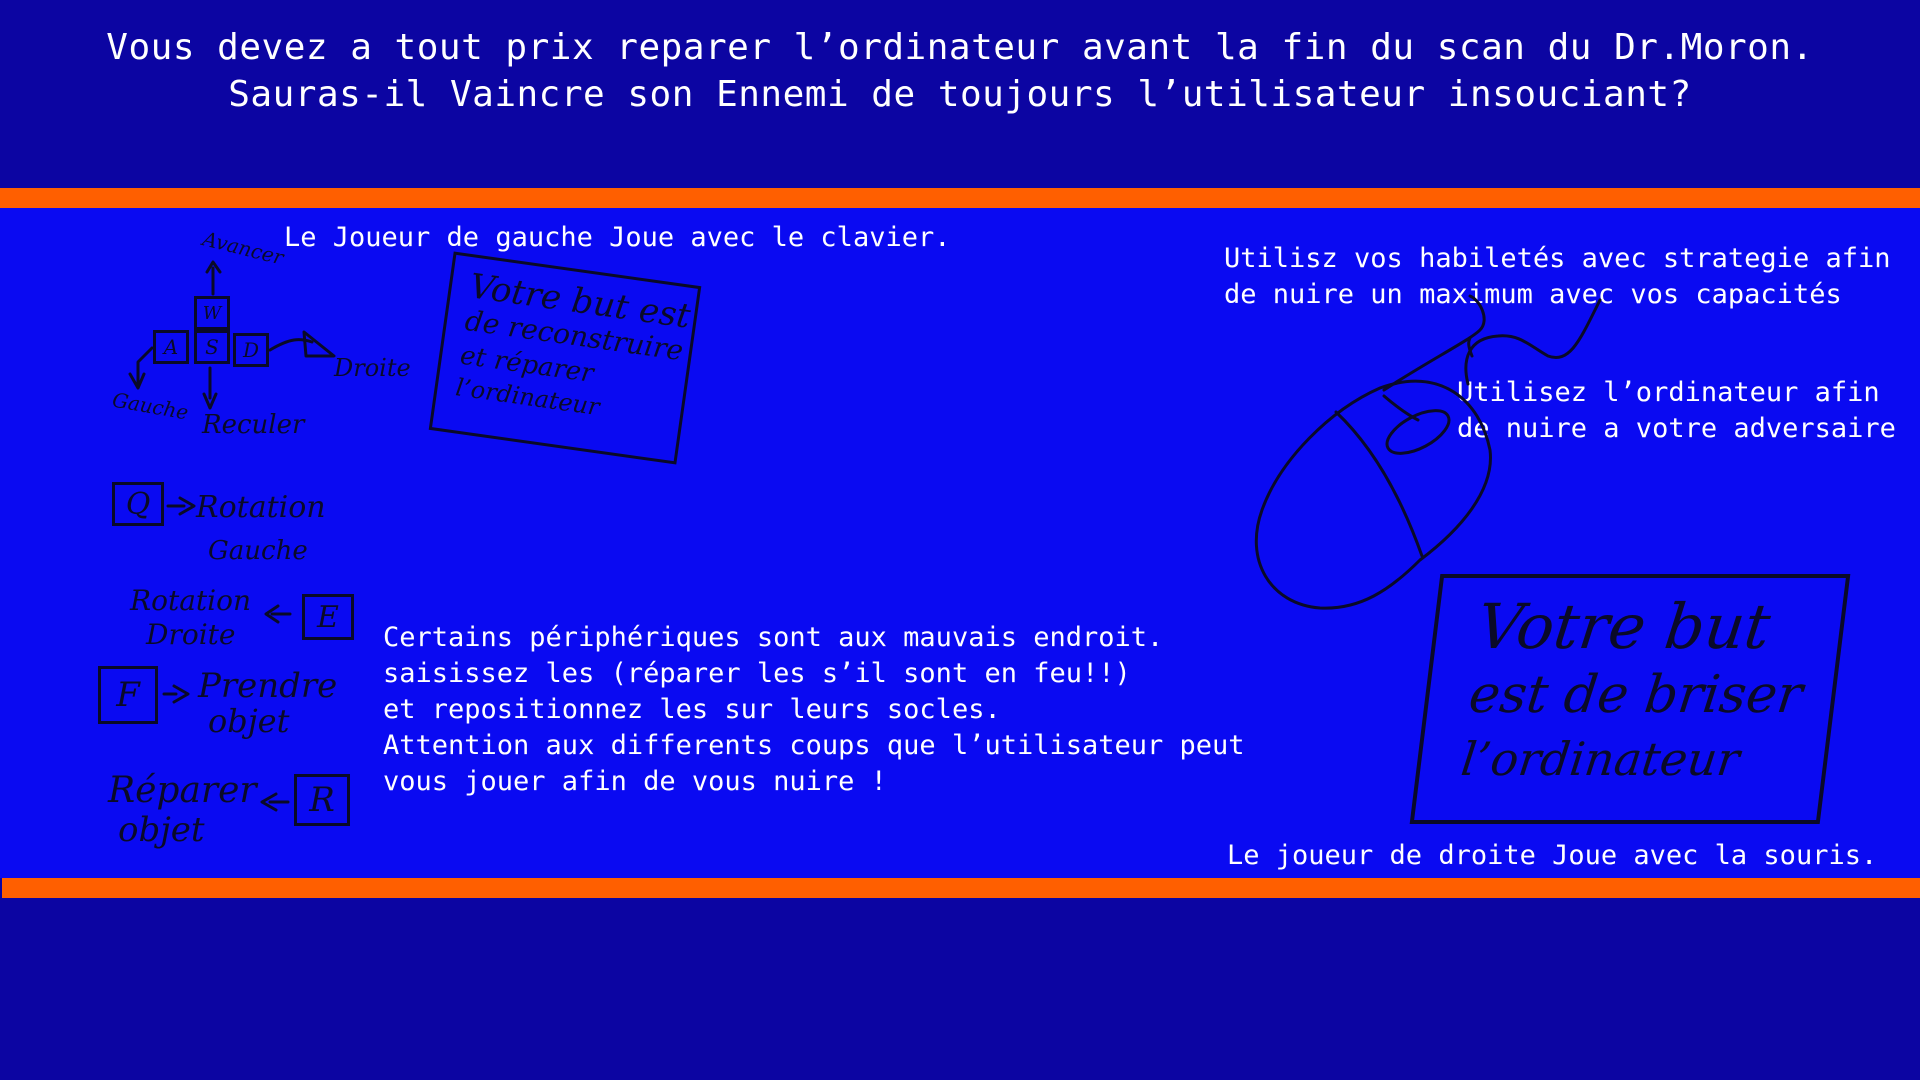 The height and width of the screenshot is (1080, 1920). Describe the element at coordinates (213, 278) in the screenshot. I see `arrow-up-icon` at that location.